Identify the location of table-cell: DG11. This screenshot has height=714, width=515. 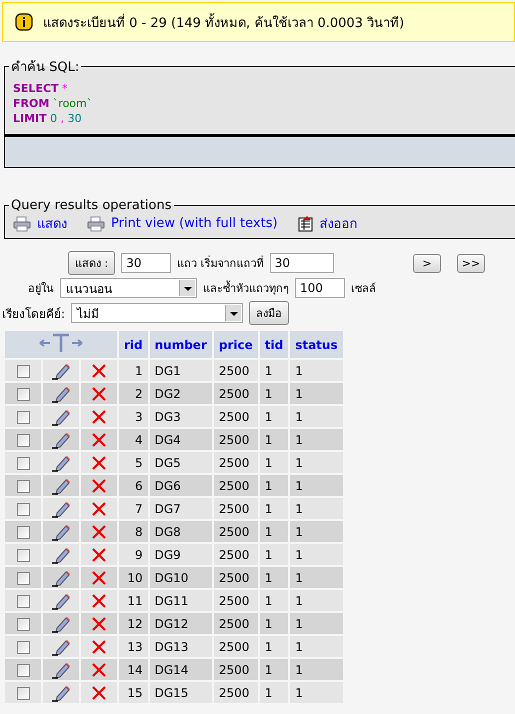
(181, 600).